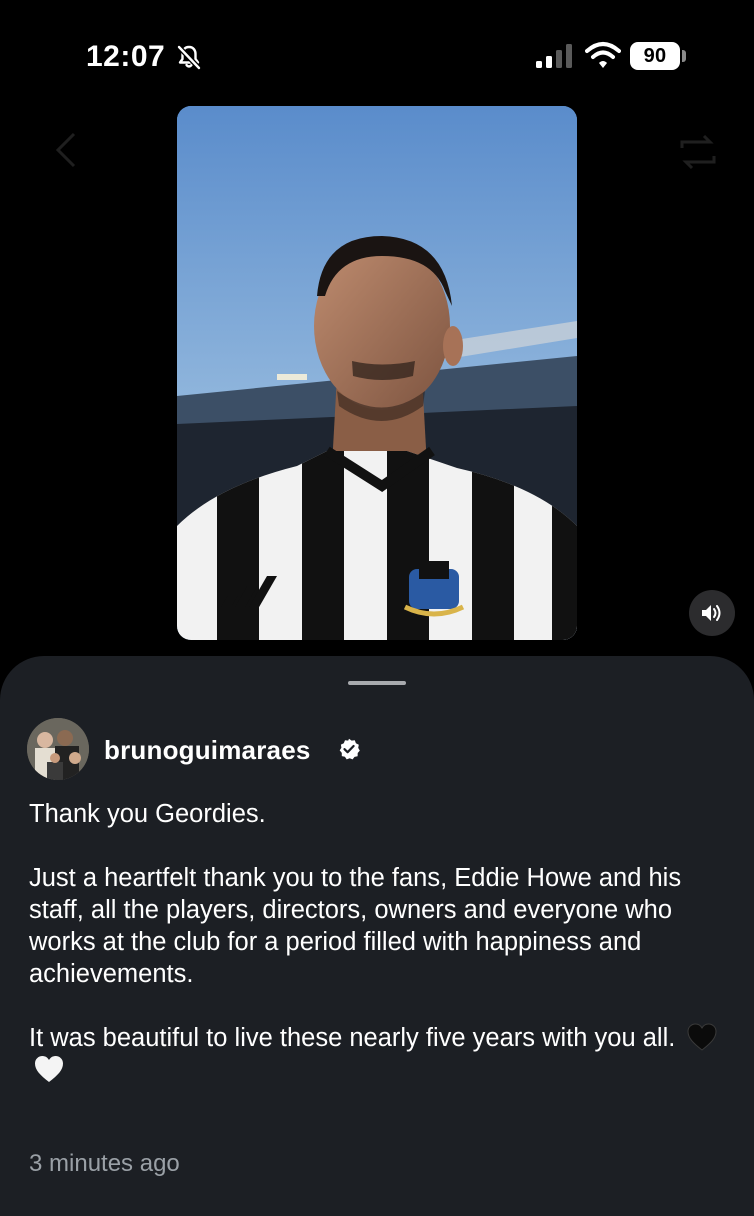 Image resolution: width=754 pixels, height=1216 pixels. Describe the element at coordinates (126, 56) in the screenshot. I see `status-time: 12:07` at that location.